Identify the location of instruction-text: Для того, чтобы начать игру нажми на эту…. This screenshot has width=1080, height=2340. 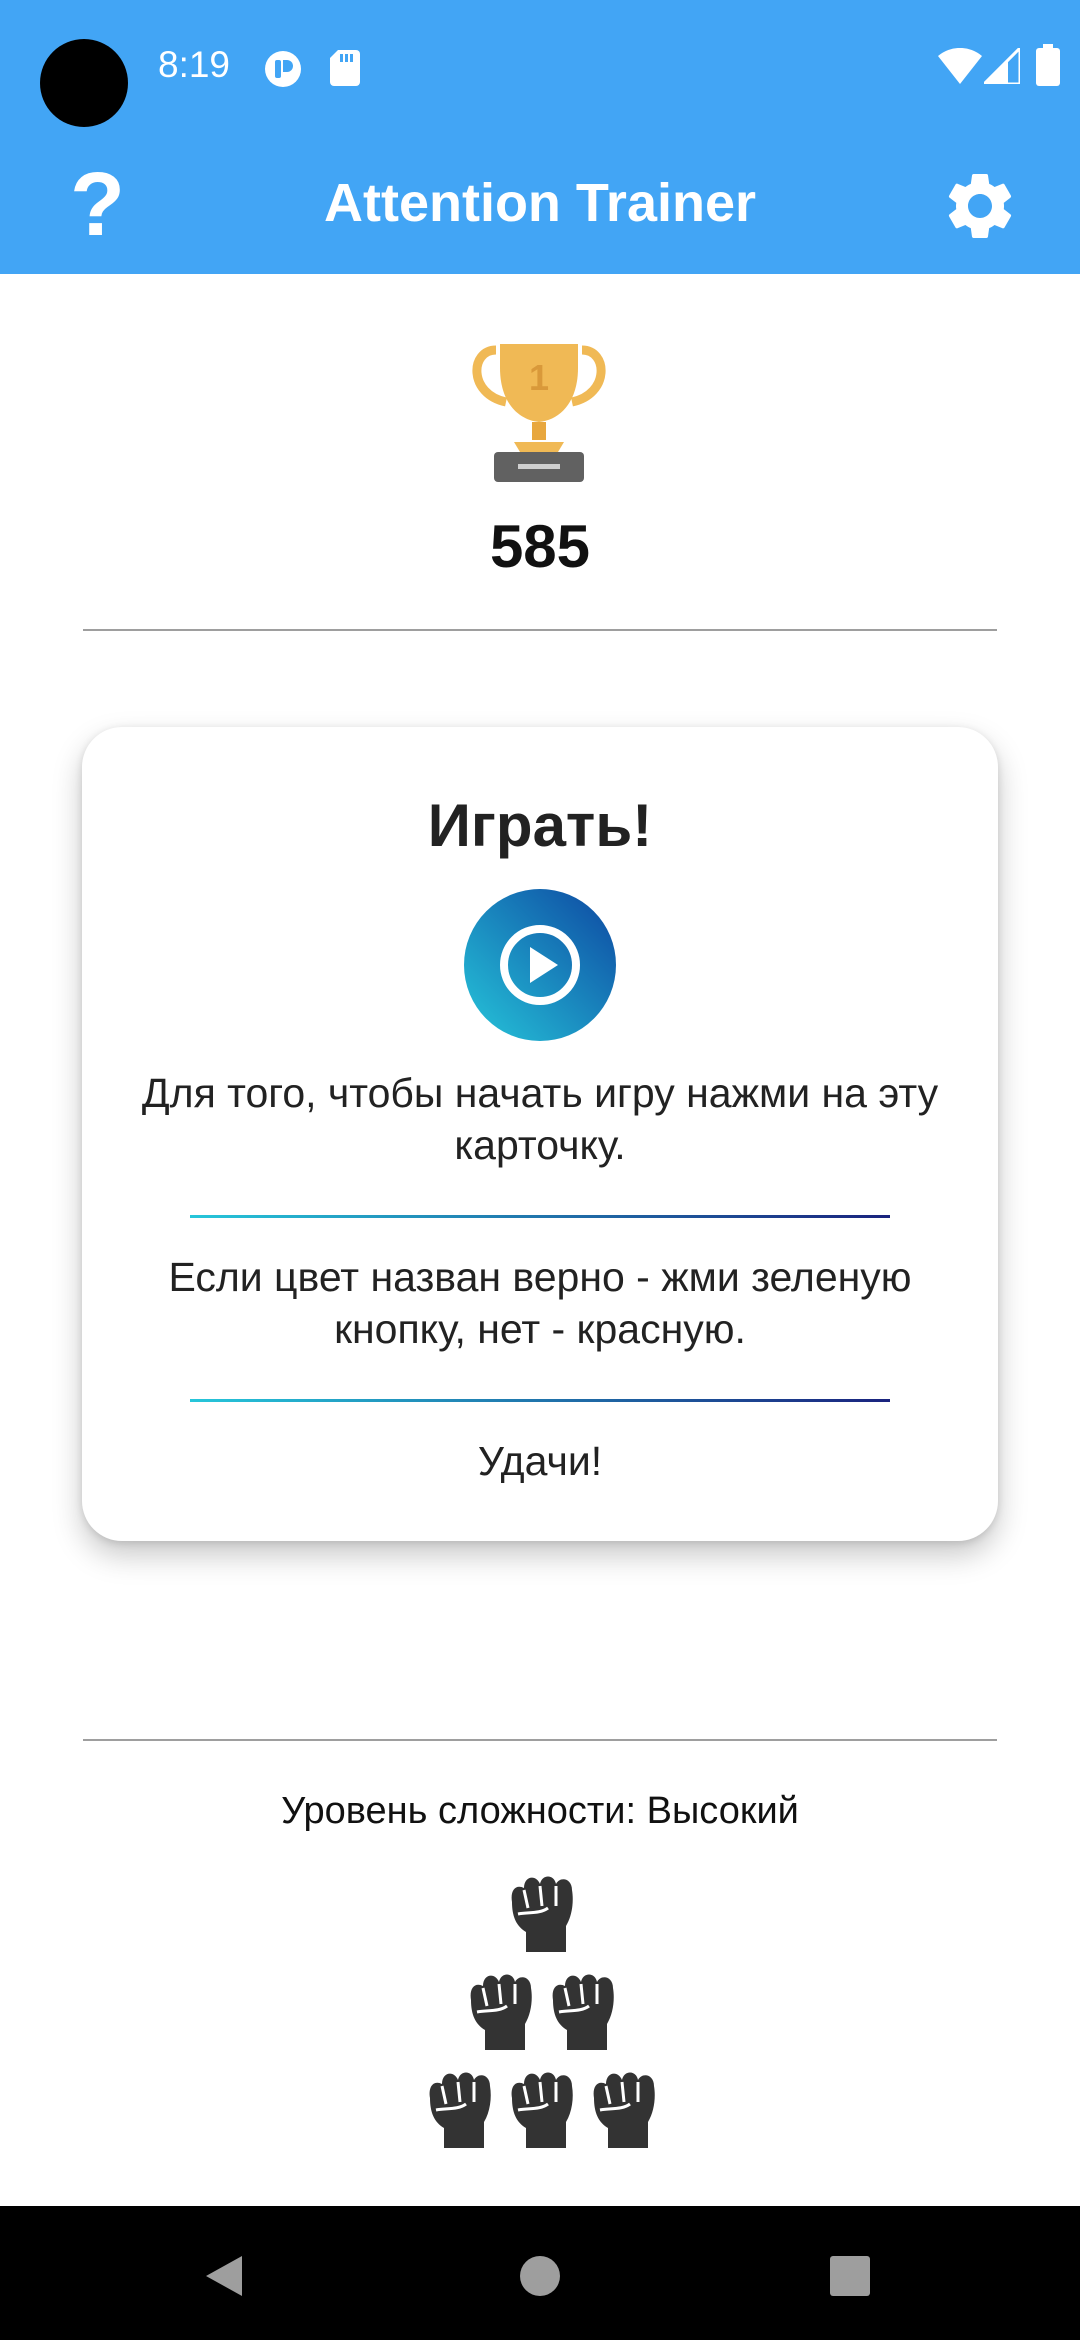
(540, 1119).